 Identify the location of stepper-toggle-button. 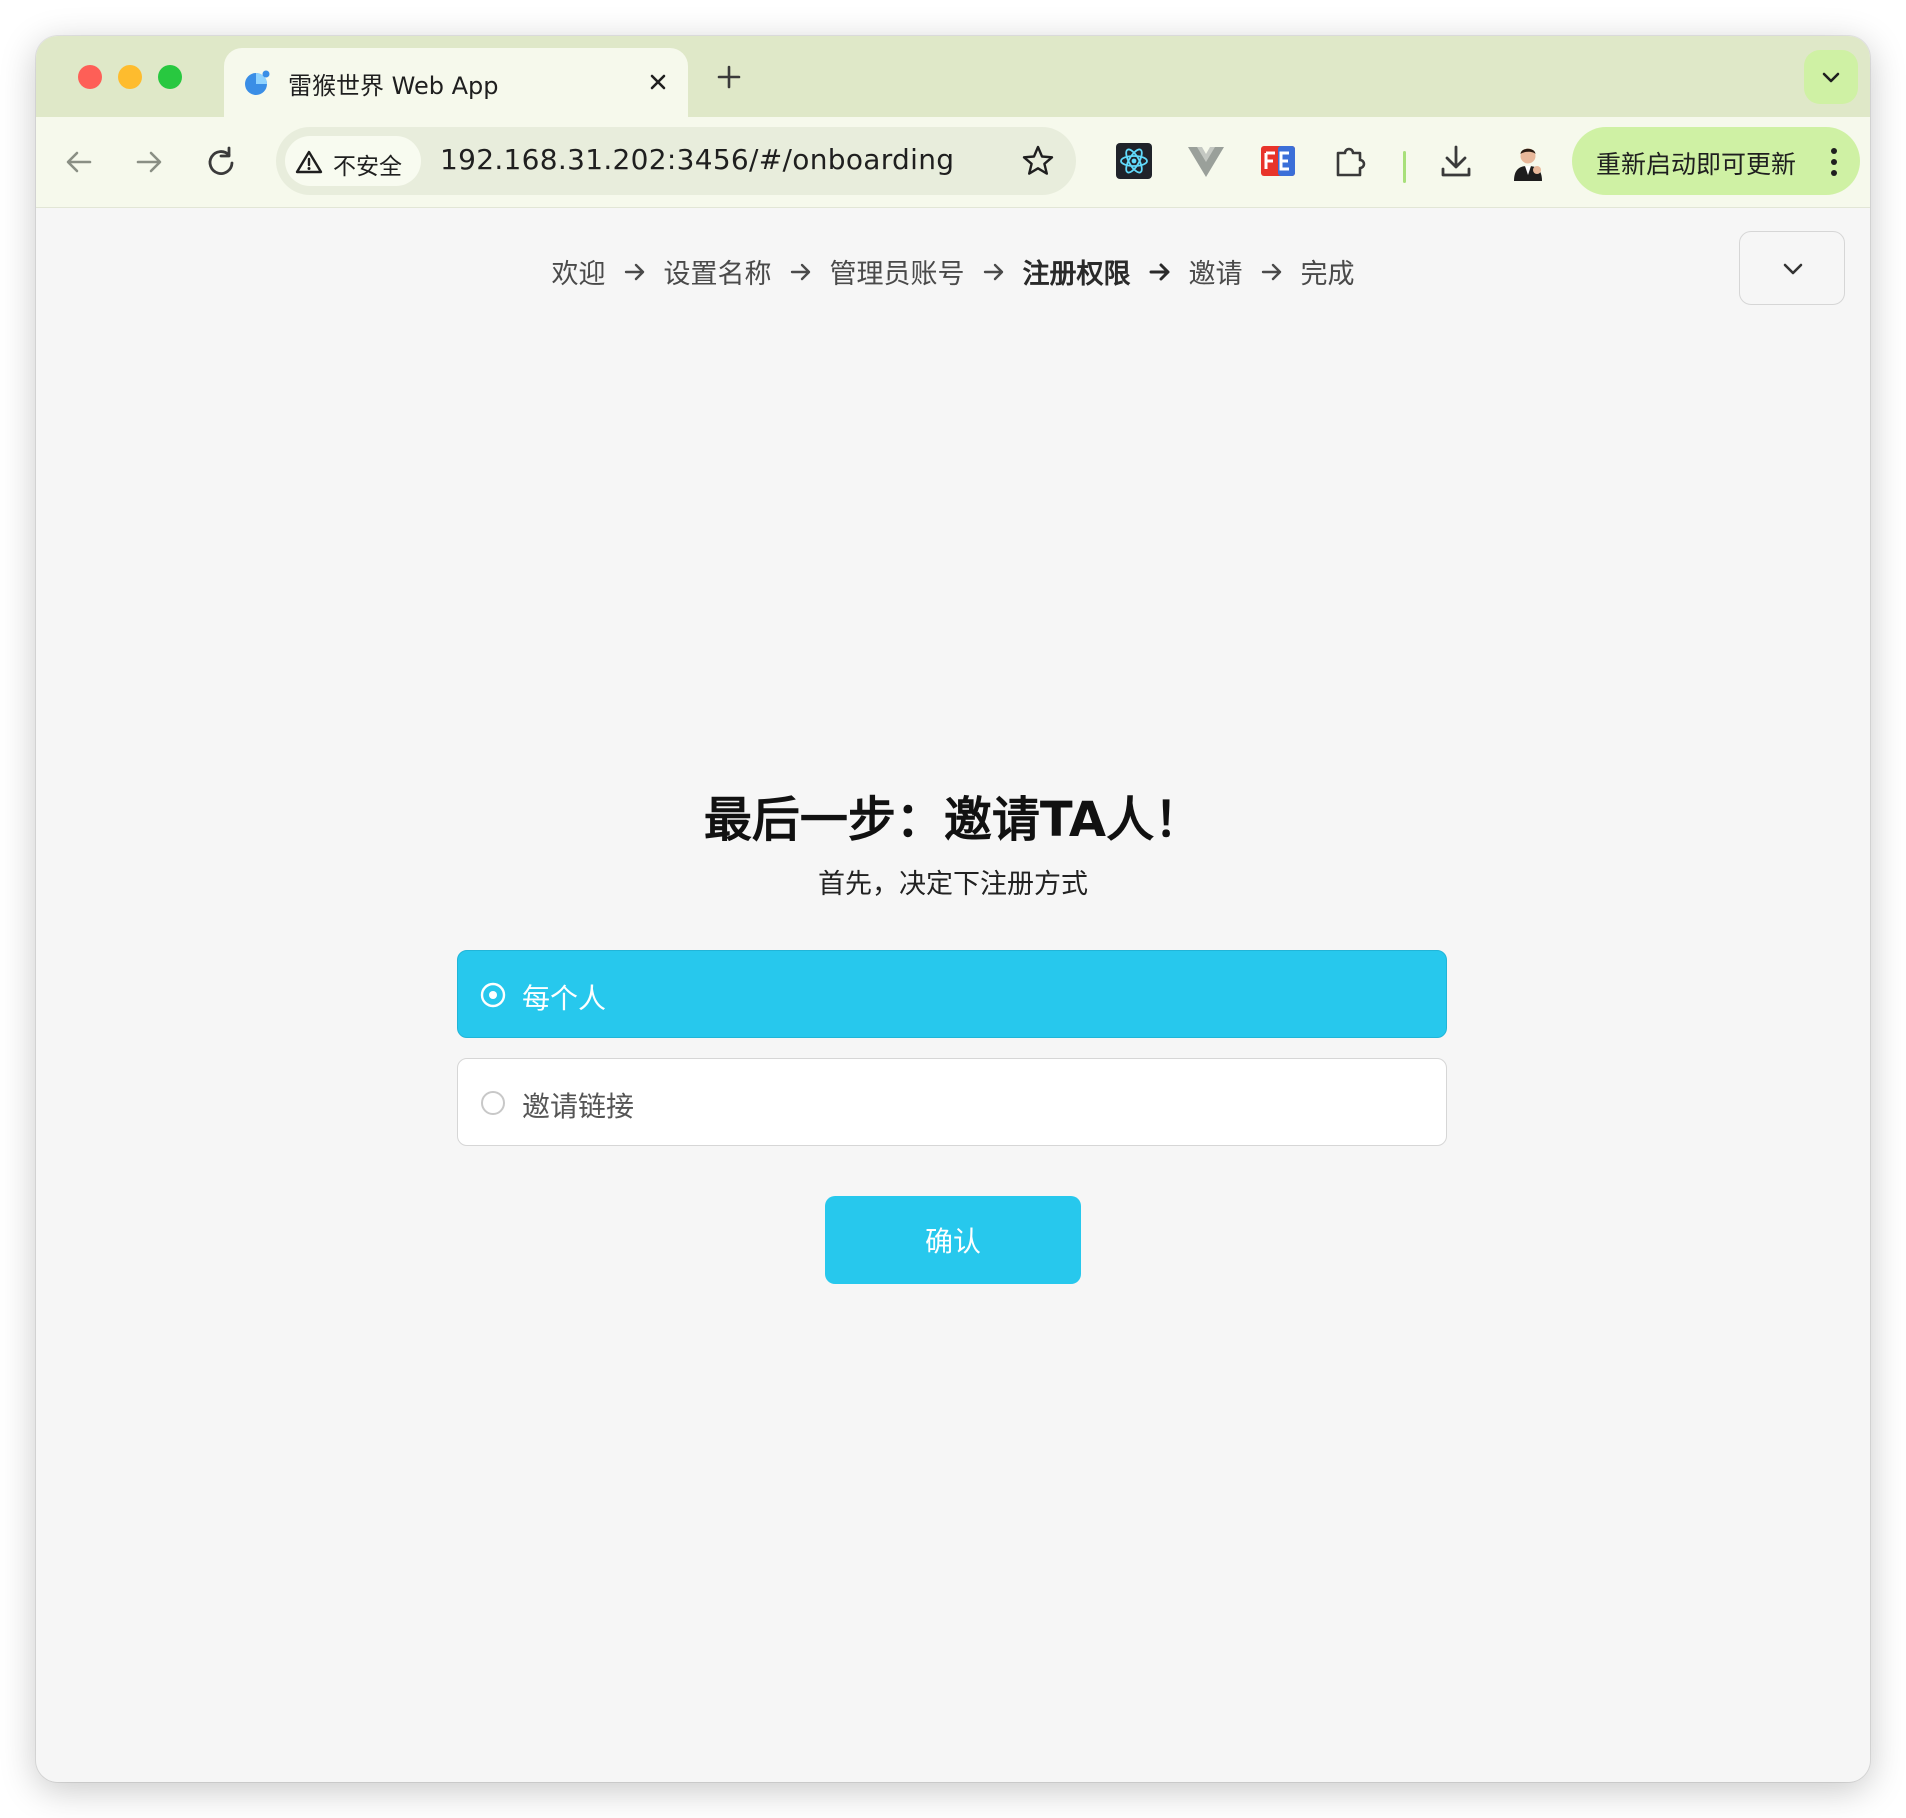
(1792, 268).